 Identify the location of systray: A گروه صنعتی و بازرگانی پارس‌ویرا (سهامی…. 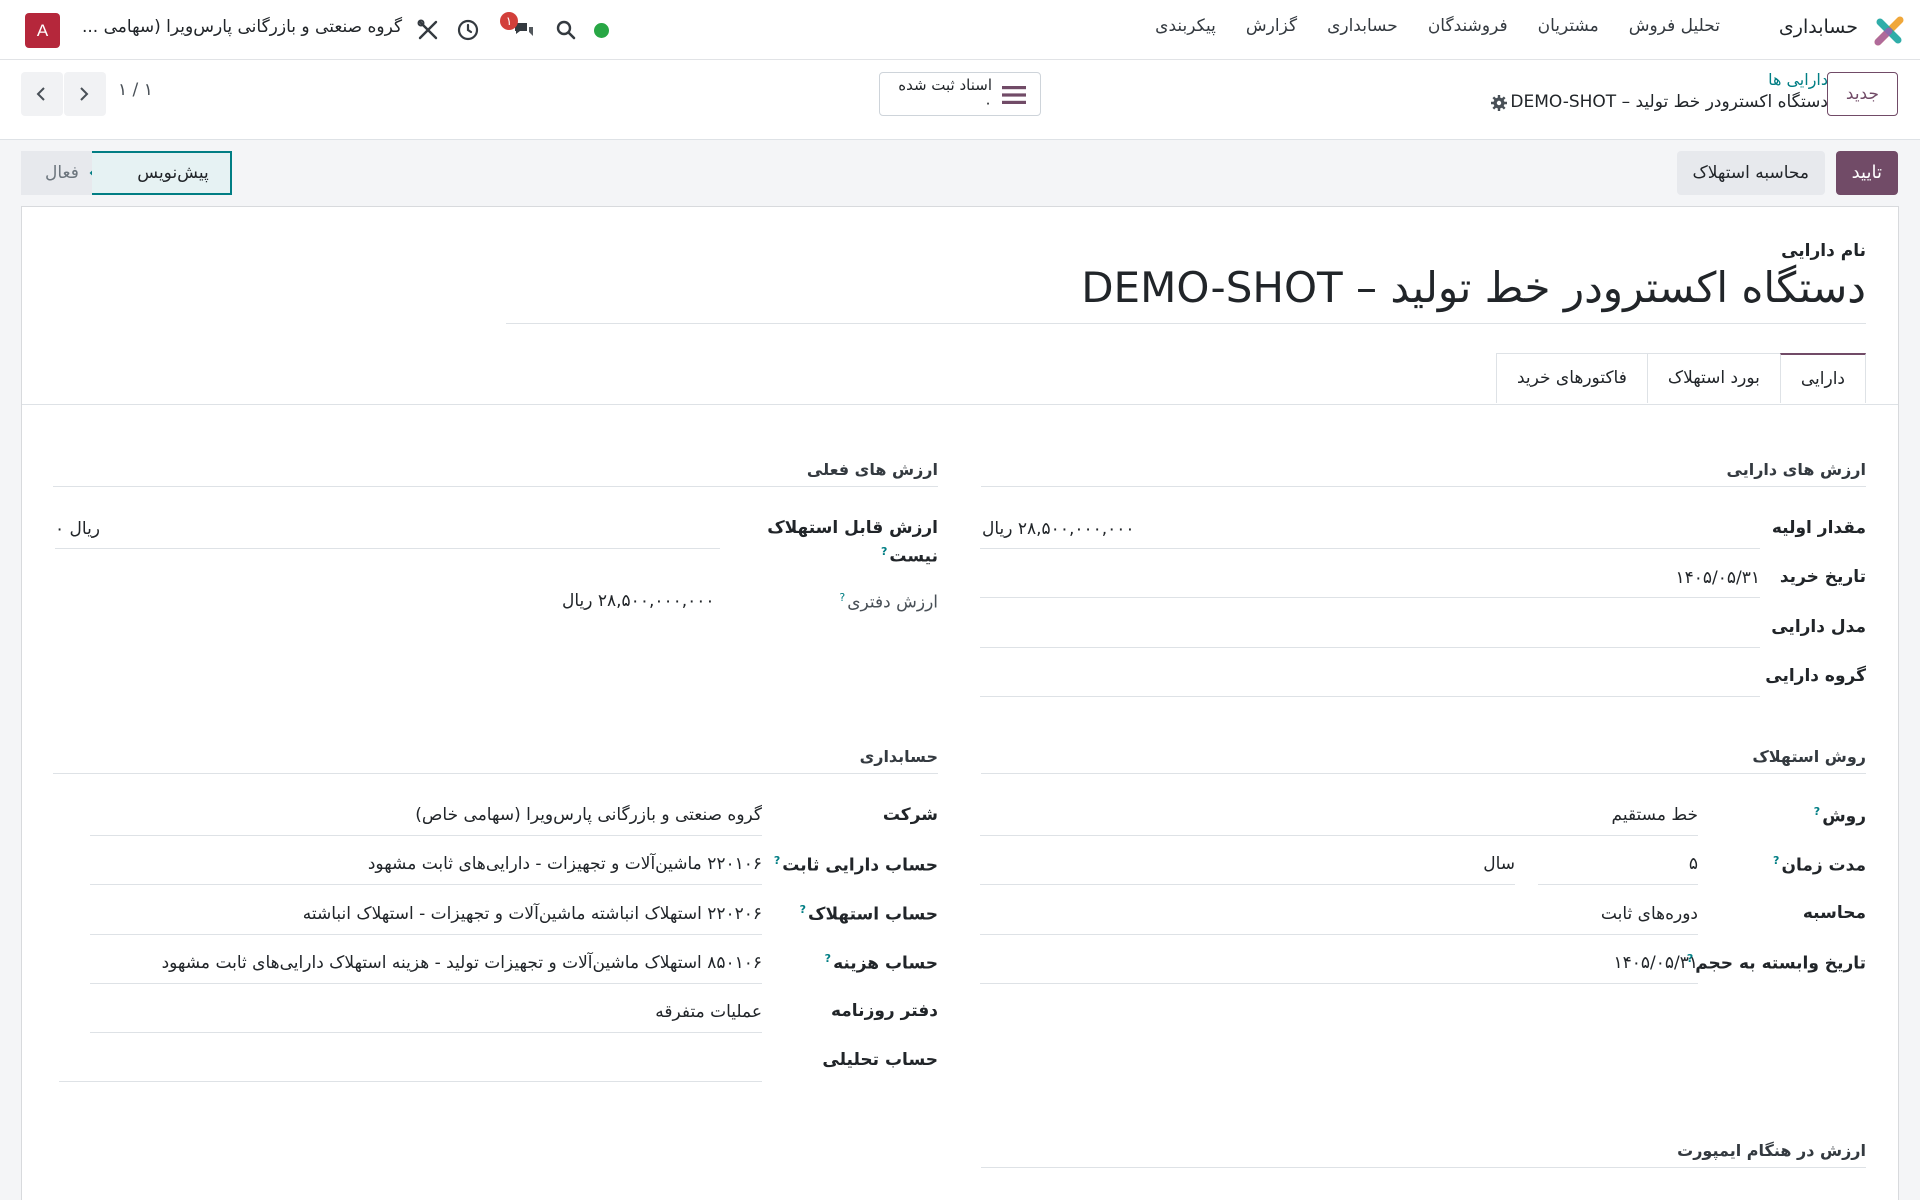
(320, 30).